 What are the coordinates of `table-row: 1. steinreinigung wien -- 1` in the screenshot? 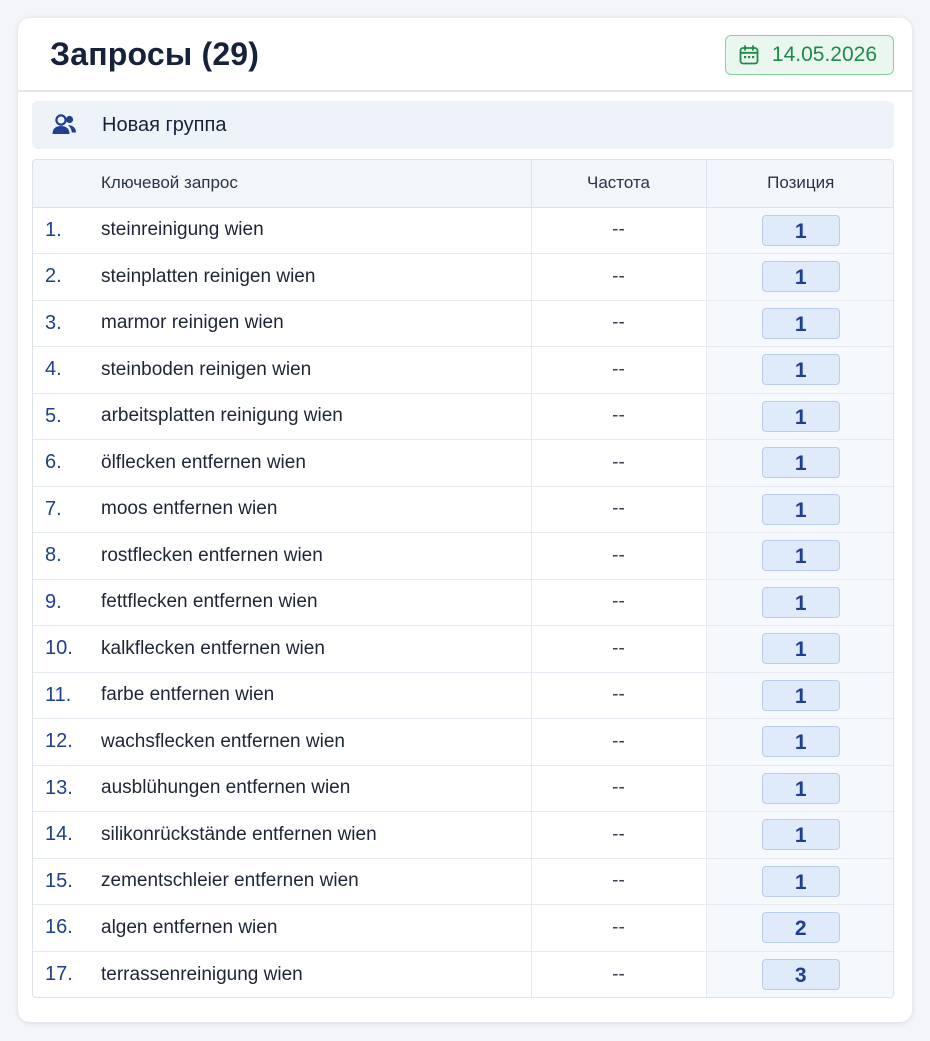 It's located at (463, 230).